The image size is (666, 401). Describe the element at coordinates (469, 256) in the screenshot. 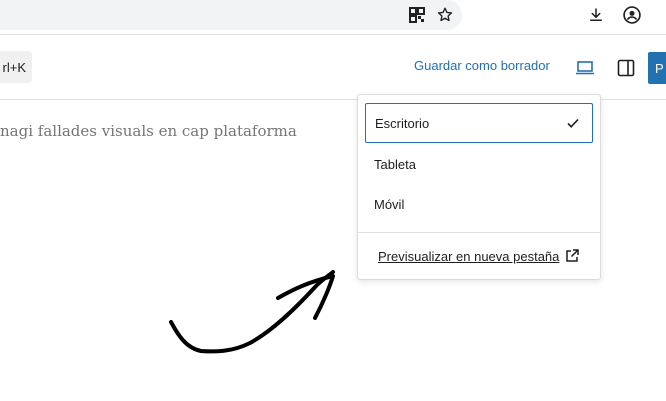

I see `preview-link-label: Previsualizar en nueva pestaña` at that location.